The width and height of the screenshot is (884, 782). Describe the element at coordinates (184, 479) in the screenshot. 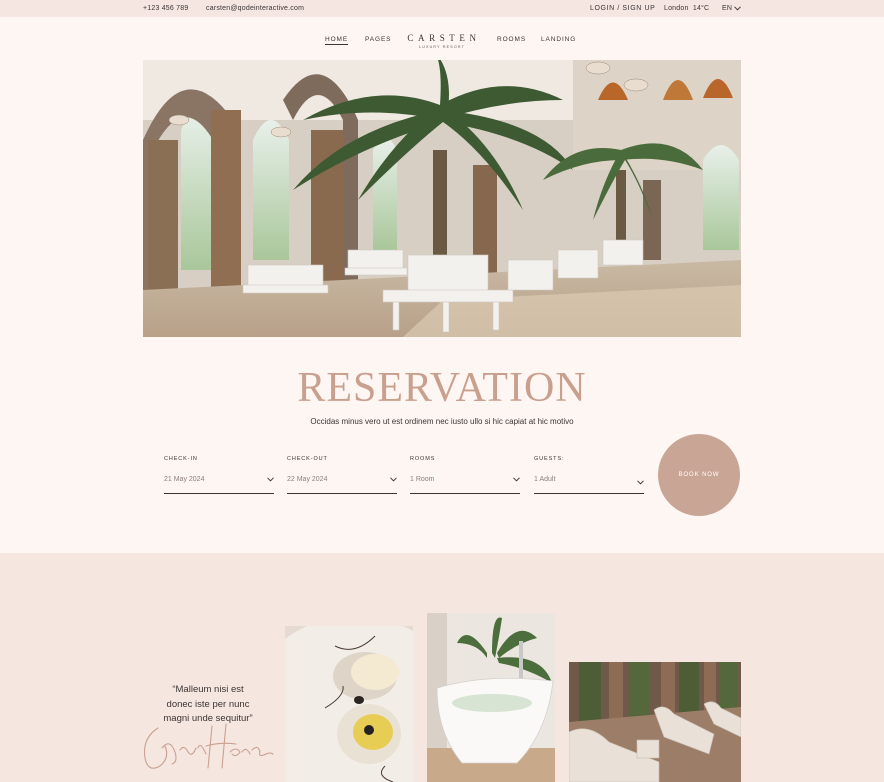

I see `check-in-value: 21 May 2024` at that location.